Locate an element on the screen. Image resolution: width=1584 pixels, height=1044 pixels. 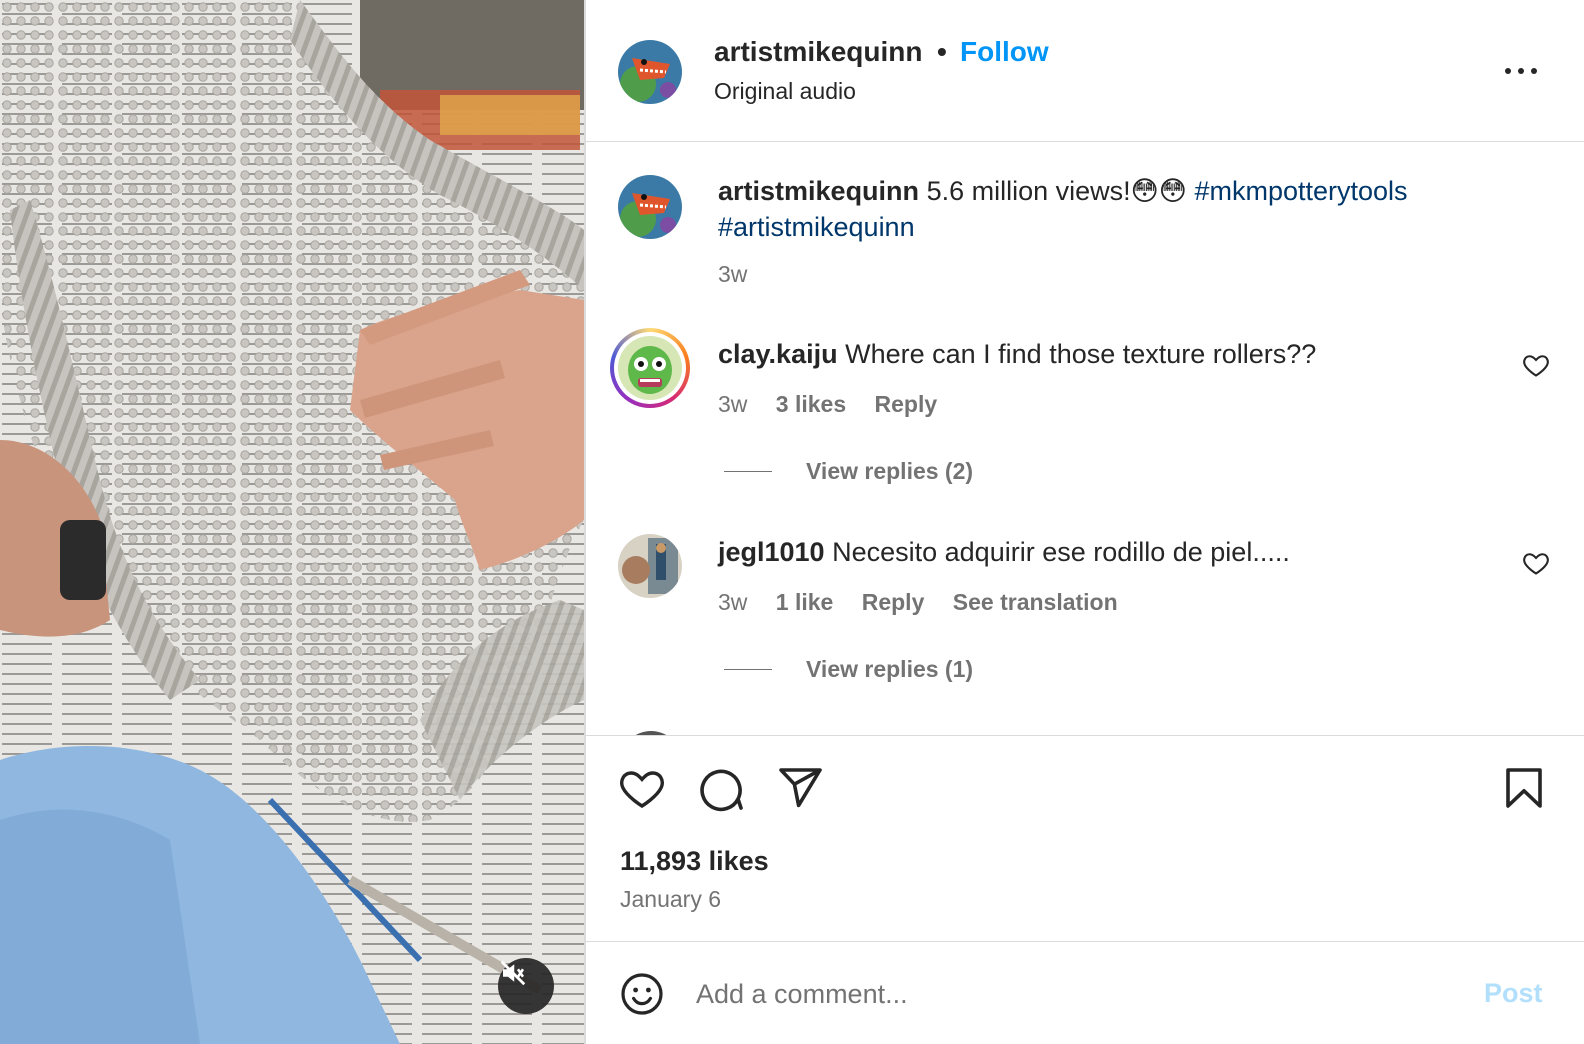
post-header: artistmikequinn • Follow Original audio is located at coordinates (1085, 71).